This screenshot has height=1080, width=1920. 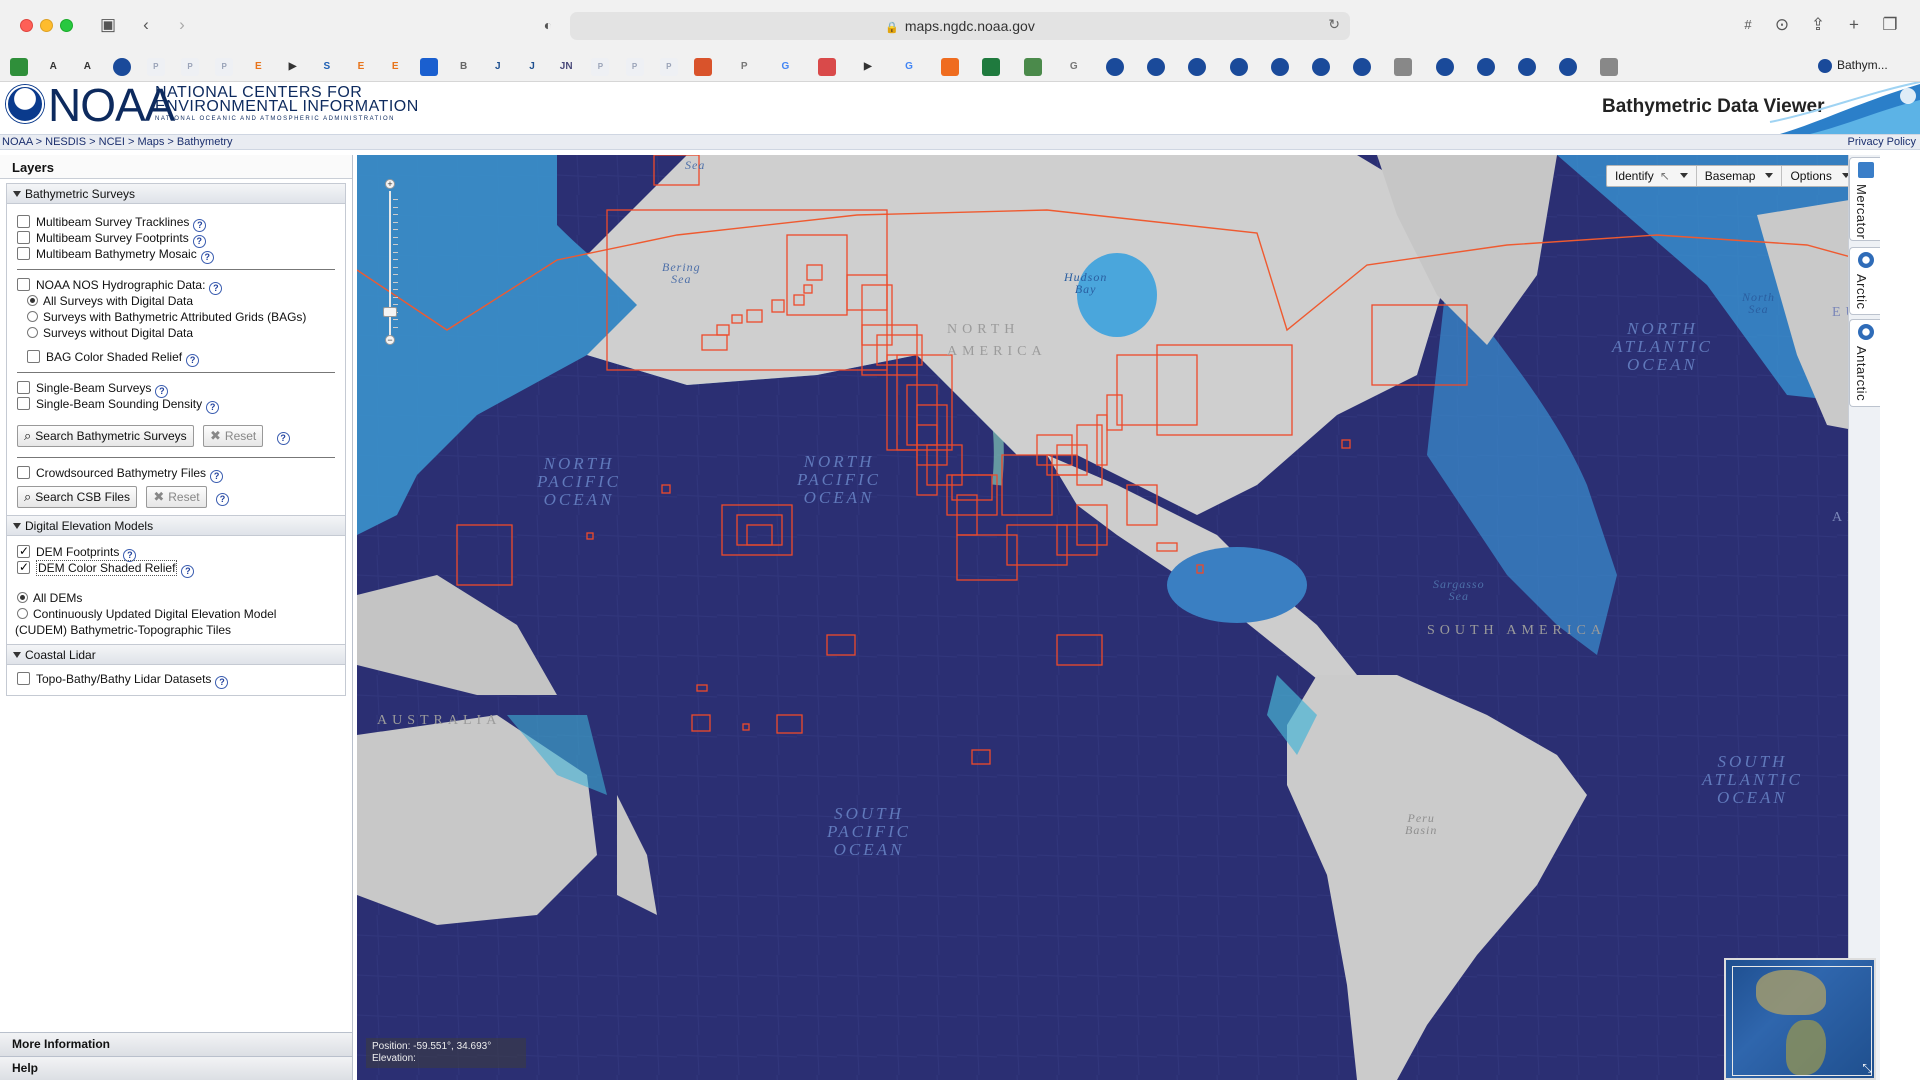 What do you see at coordinates (23, 237) in the screenshot?
I see `multibeam-footprints-checkbox` at bounding box center [23, 237].